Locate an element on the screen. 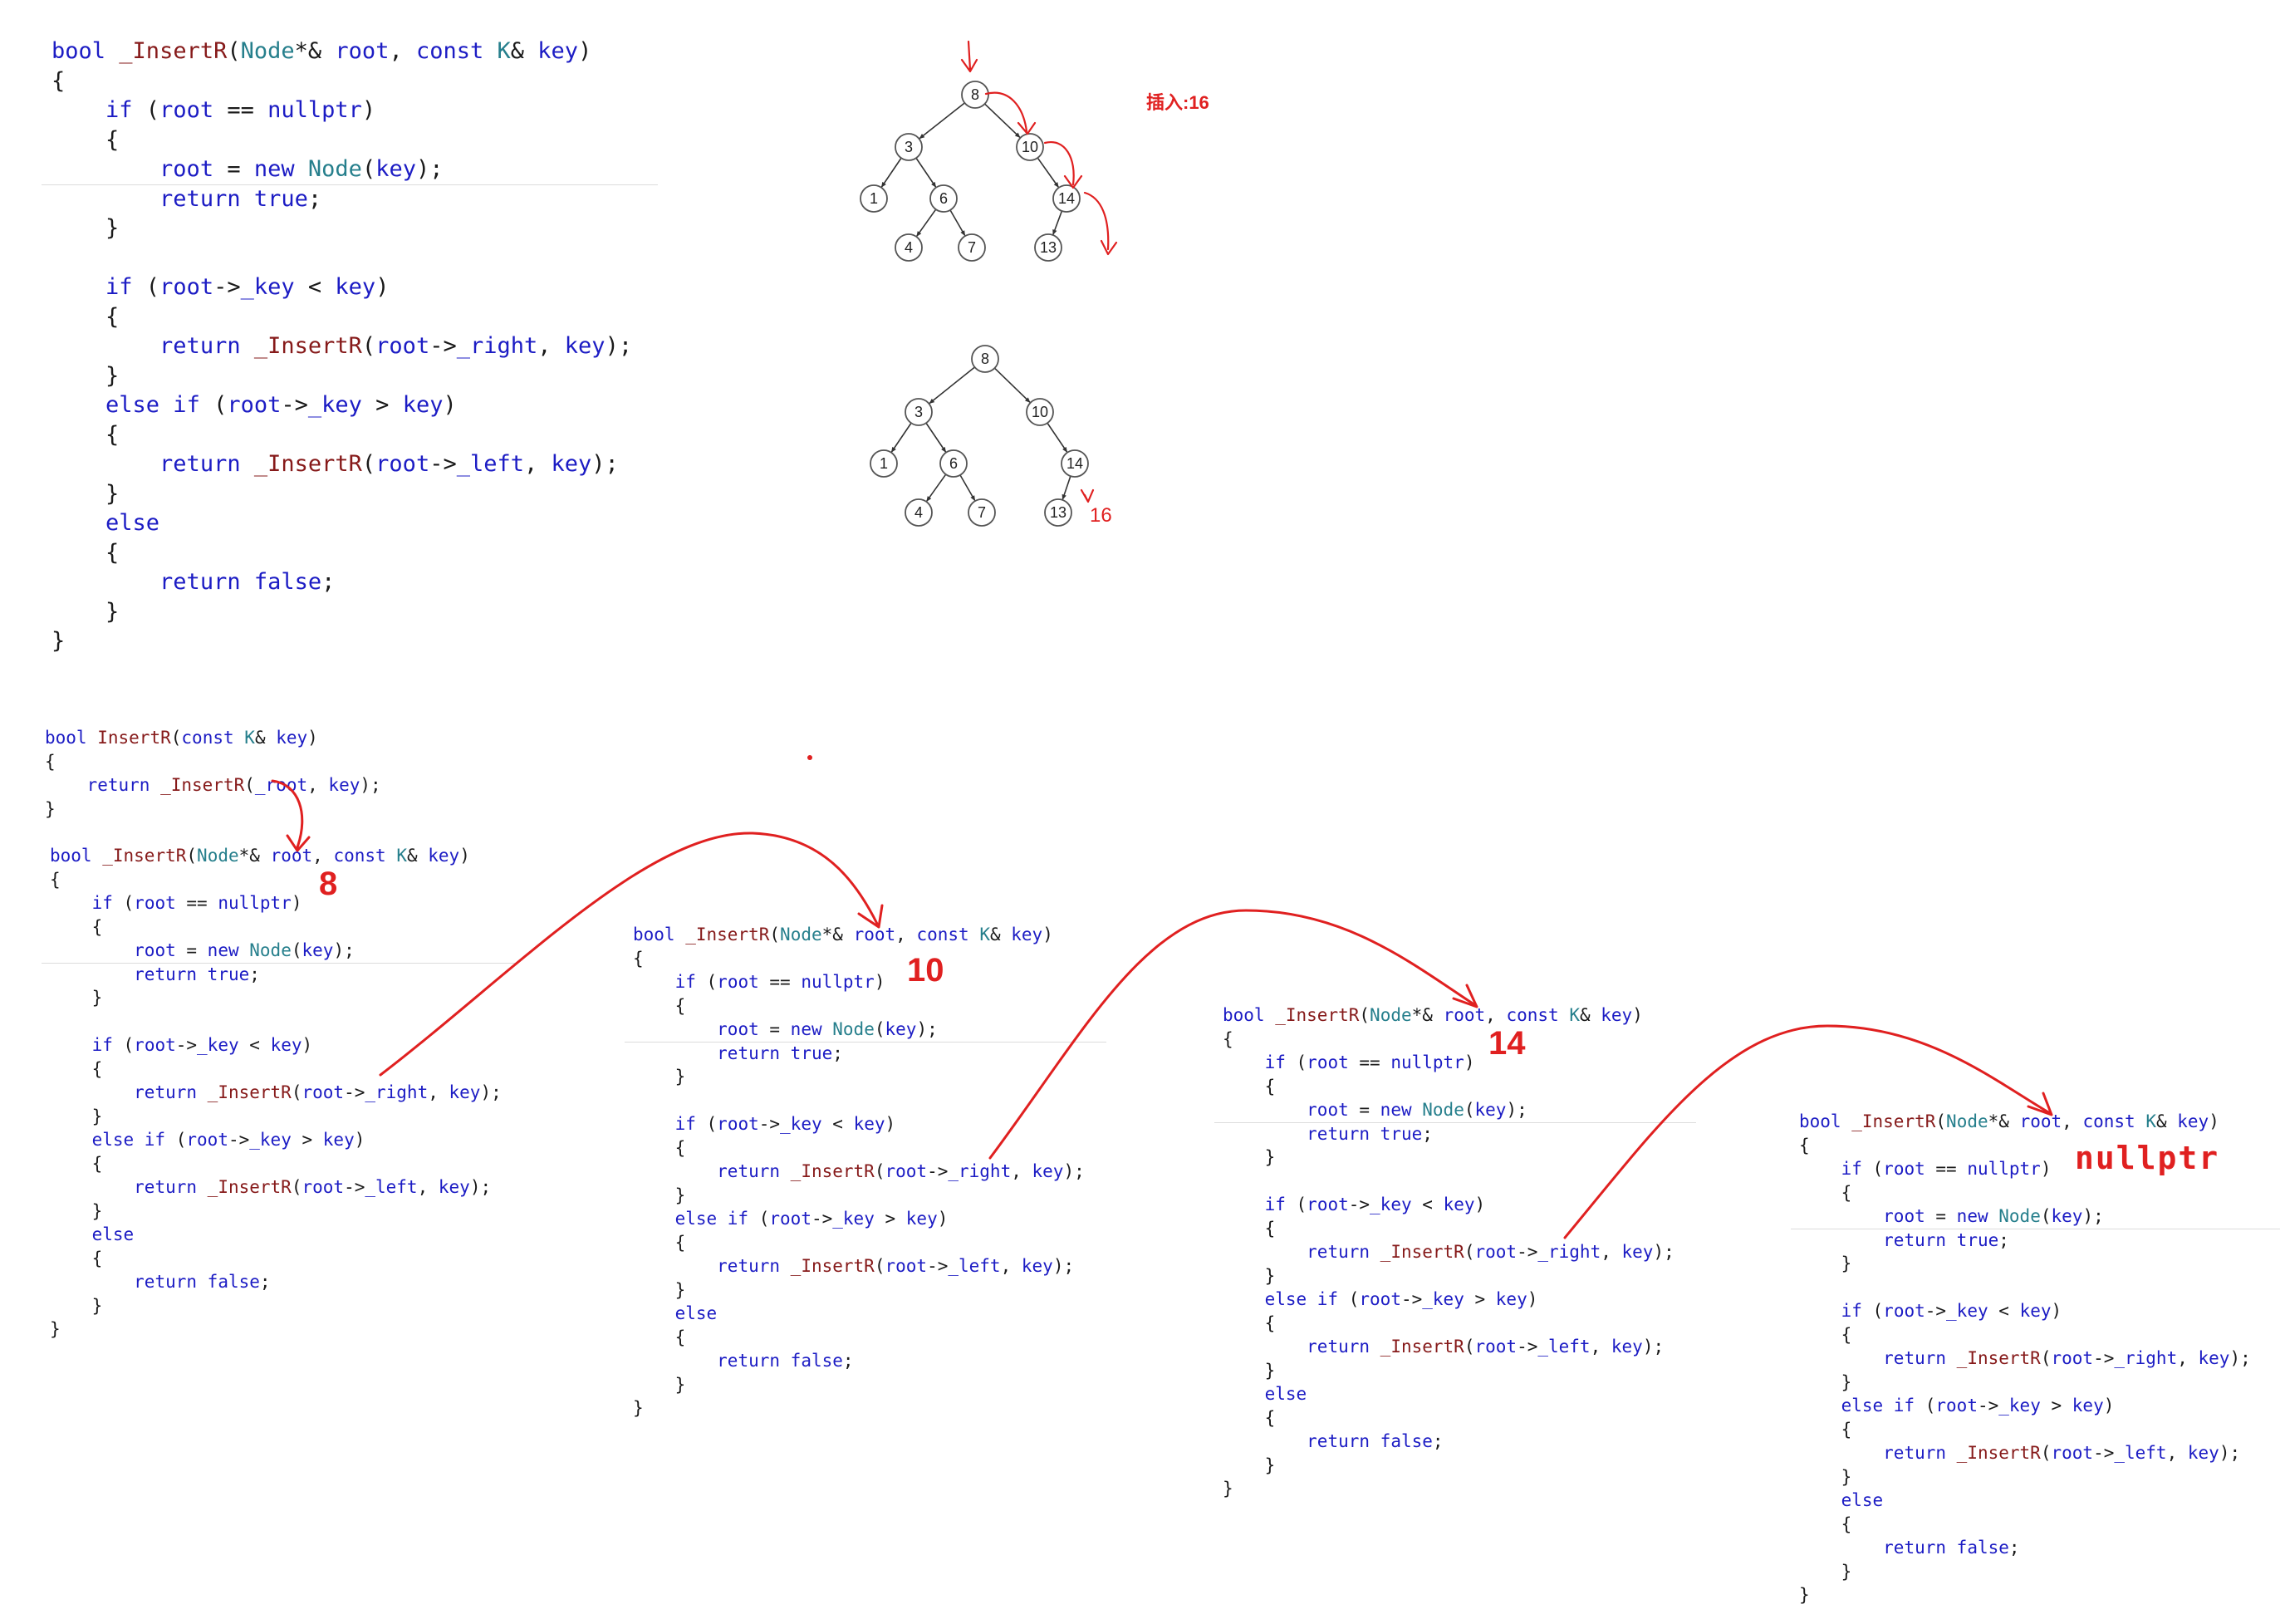  traversal-arrow-14-right is located at coordinates (1101, 223).